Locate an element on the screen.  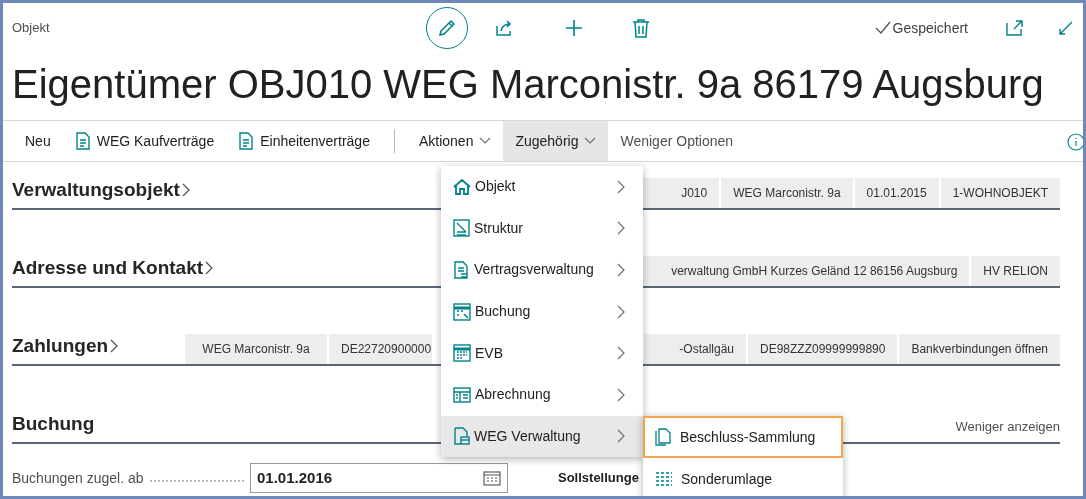
menu-item: Vertragsverwaltung is located at coordinates (542, 270).